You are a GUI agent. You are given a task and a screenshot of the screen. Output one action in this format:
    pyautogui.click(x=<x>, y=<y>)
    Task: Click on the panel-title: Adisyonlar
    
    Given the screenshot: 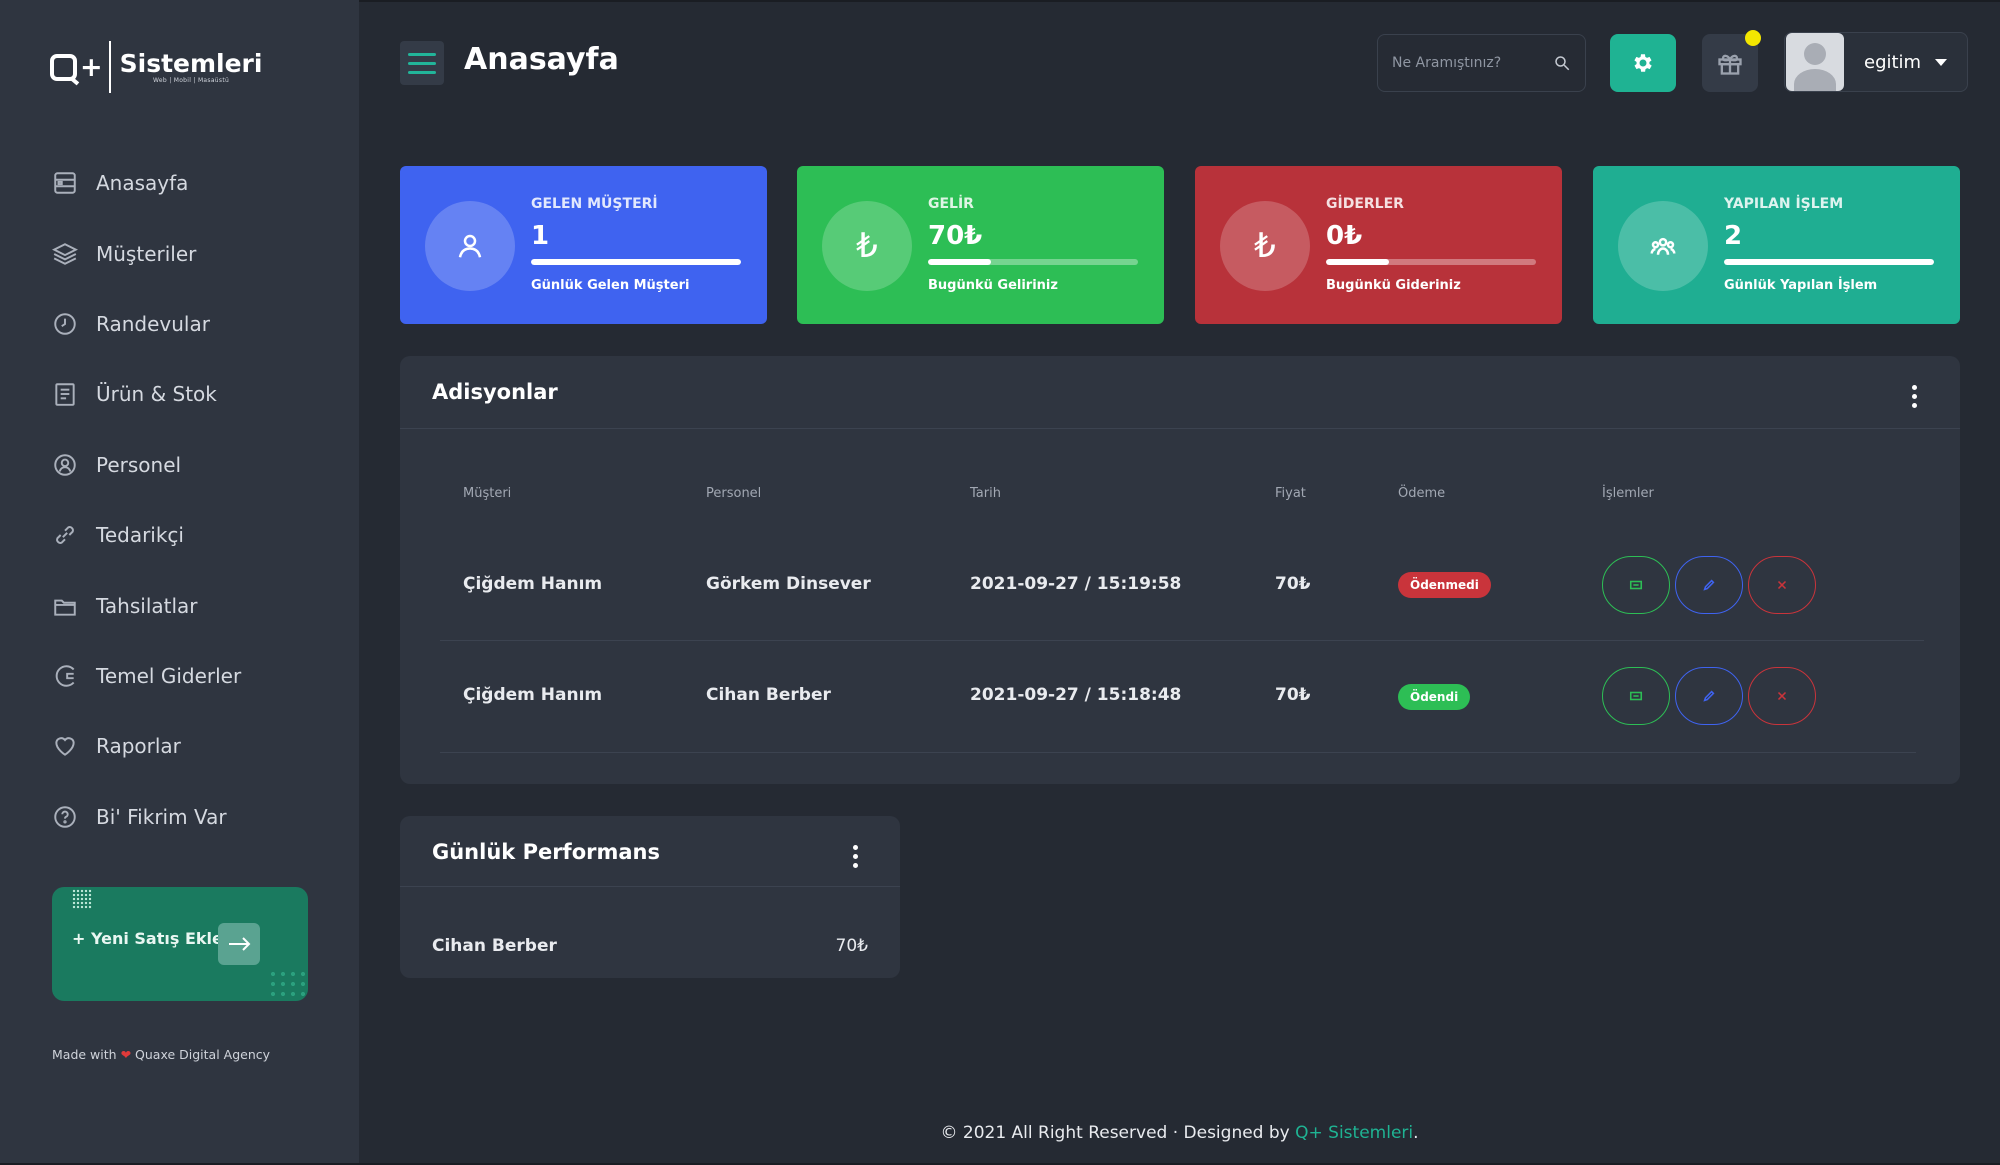 What is the action you would take?
    pyautogui.click(x=495, y=392)
    